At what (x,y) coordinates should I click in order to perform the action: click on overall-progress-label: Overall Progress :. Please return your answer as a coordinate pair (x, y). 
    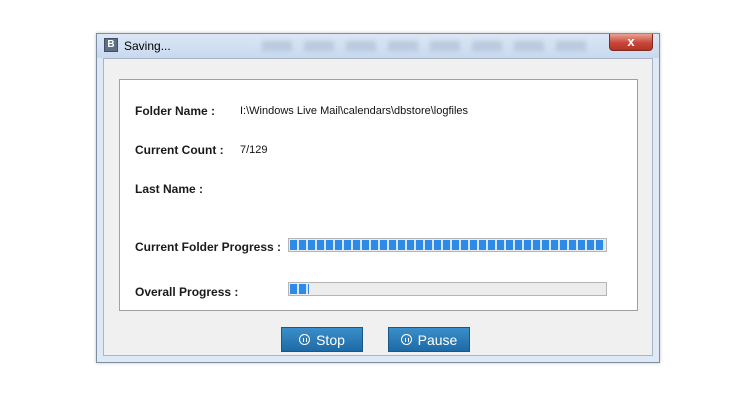
    Looking at the image, I should click on (187, 292).